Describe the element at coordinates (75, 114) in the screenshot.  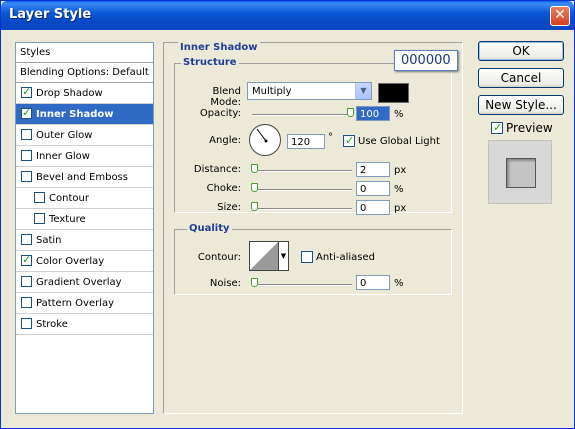
I see `style-item-label: Inner Shadow` at that location.